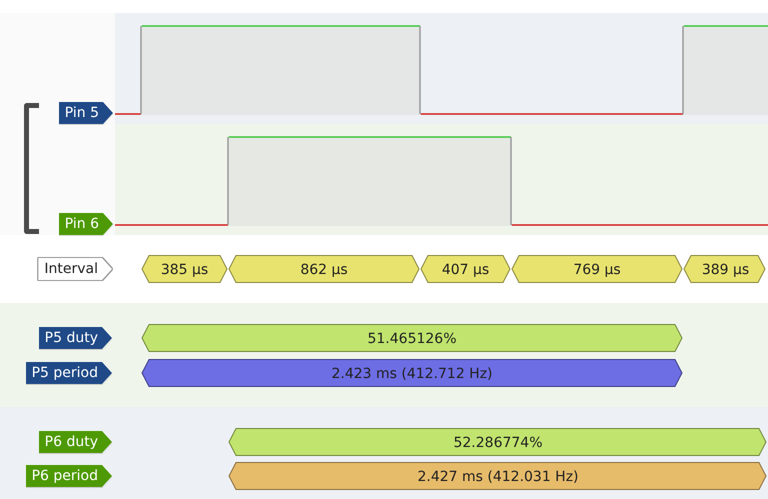 The image size is (768, 499). I want to click on measurement-annotation: 52.286774%, so click(497, 442).